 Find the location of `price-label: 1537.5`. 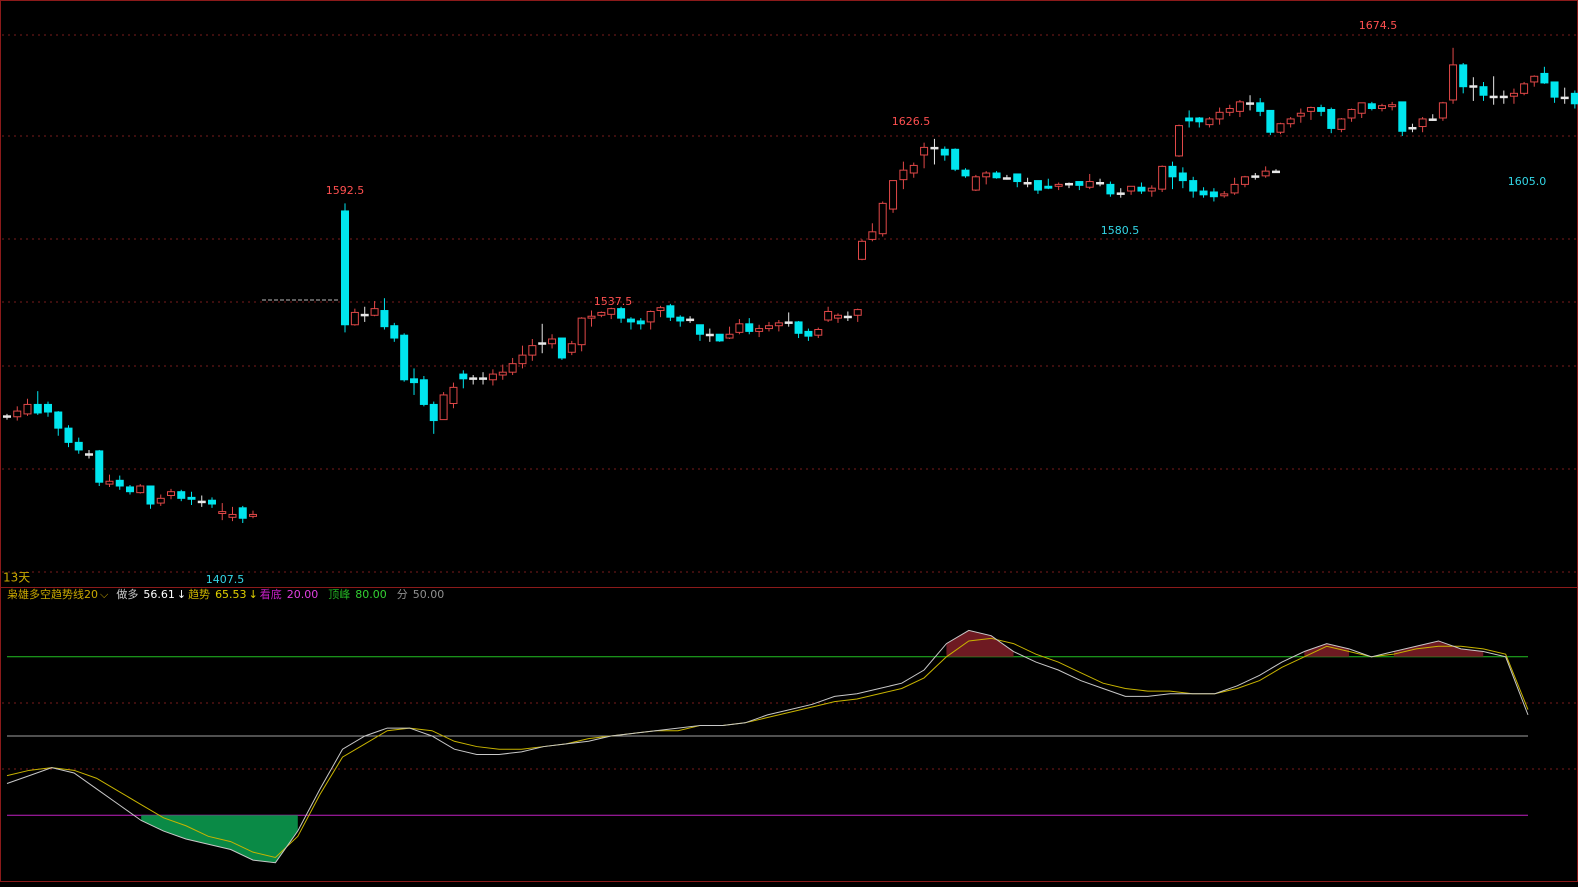

price-label: 1537.5 is located at coordinates (613, 301).